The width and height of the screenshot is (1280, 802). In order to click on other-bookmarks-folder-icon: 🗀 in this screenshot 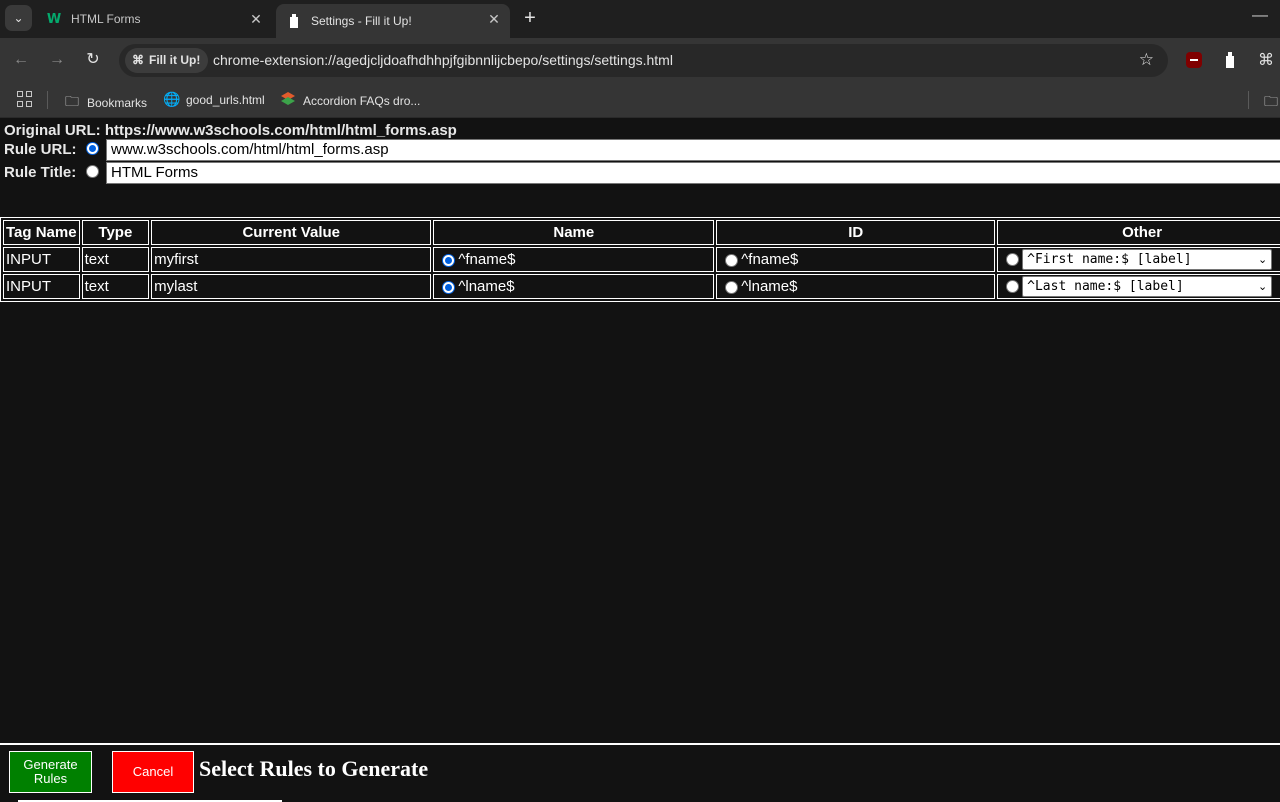, I will do `click(1271, 103)`.